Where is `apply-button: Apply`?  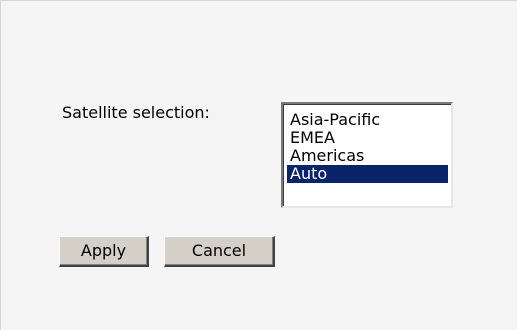 apply-button: Apply is located at coordinates (104, 251).